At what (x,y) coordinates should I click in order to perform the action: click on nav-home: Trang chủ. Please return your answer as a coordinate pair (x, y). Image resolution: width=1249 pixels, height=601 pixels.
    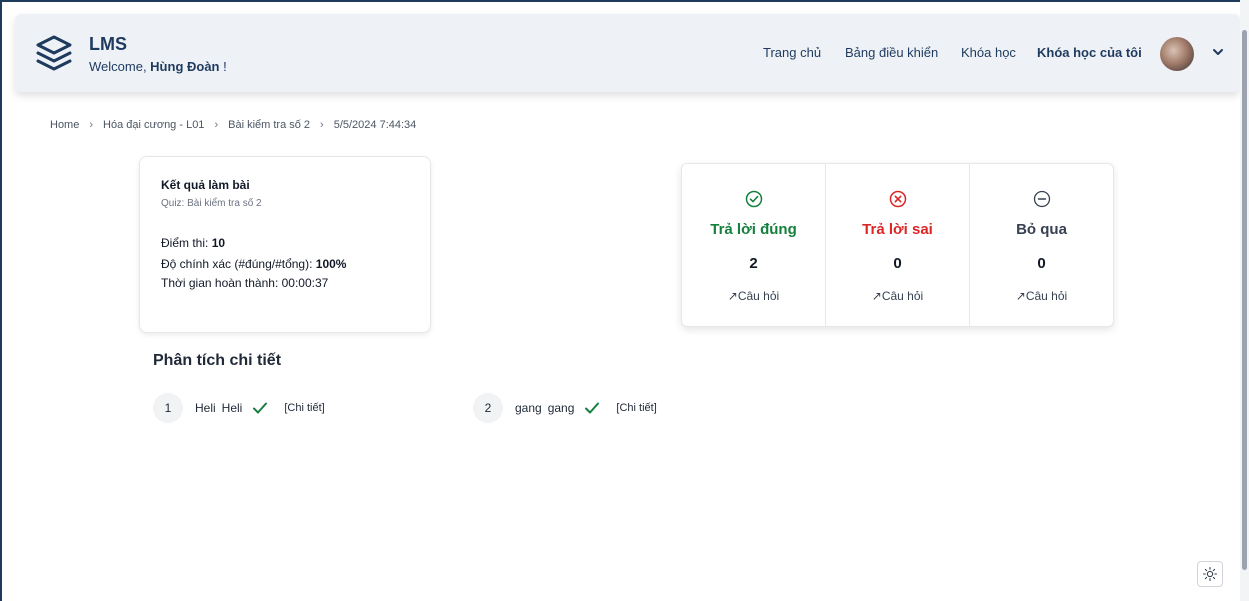
    Looking at the image, I should click on (792, 52).